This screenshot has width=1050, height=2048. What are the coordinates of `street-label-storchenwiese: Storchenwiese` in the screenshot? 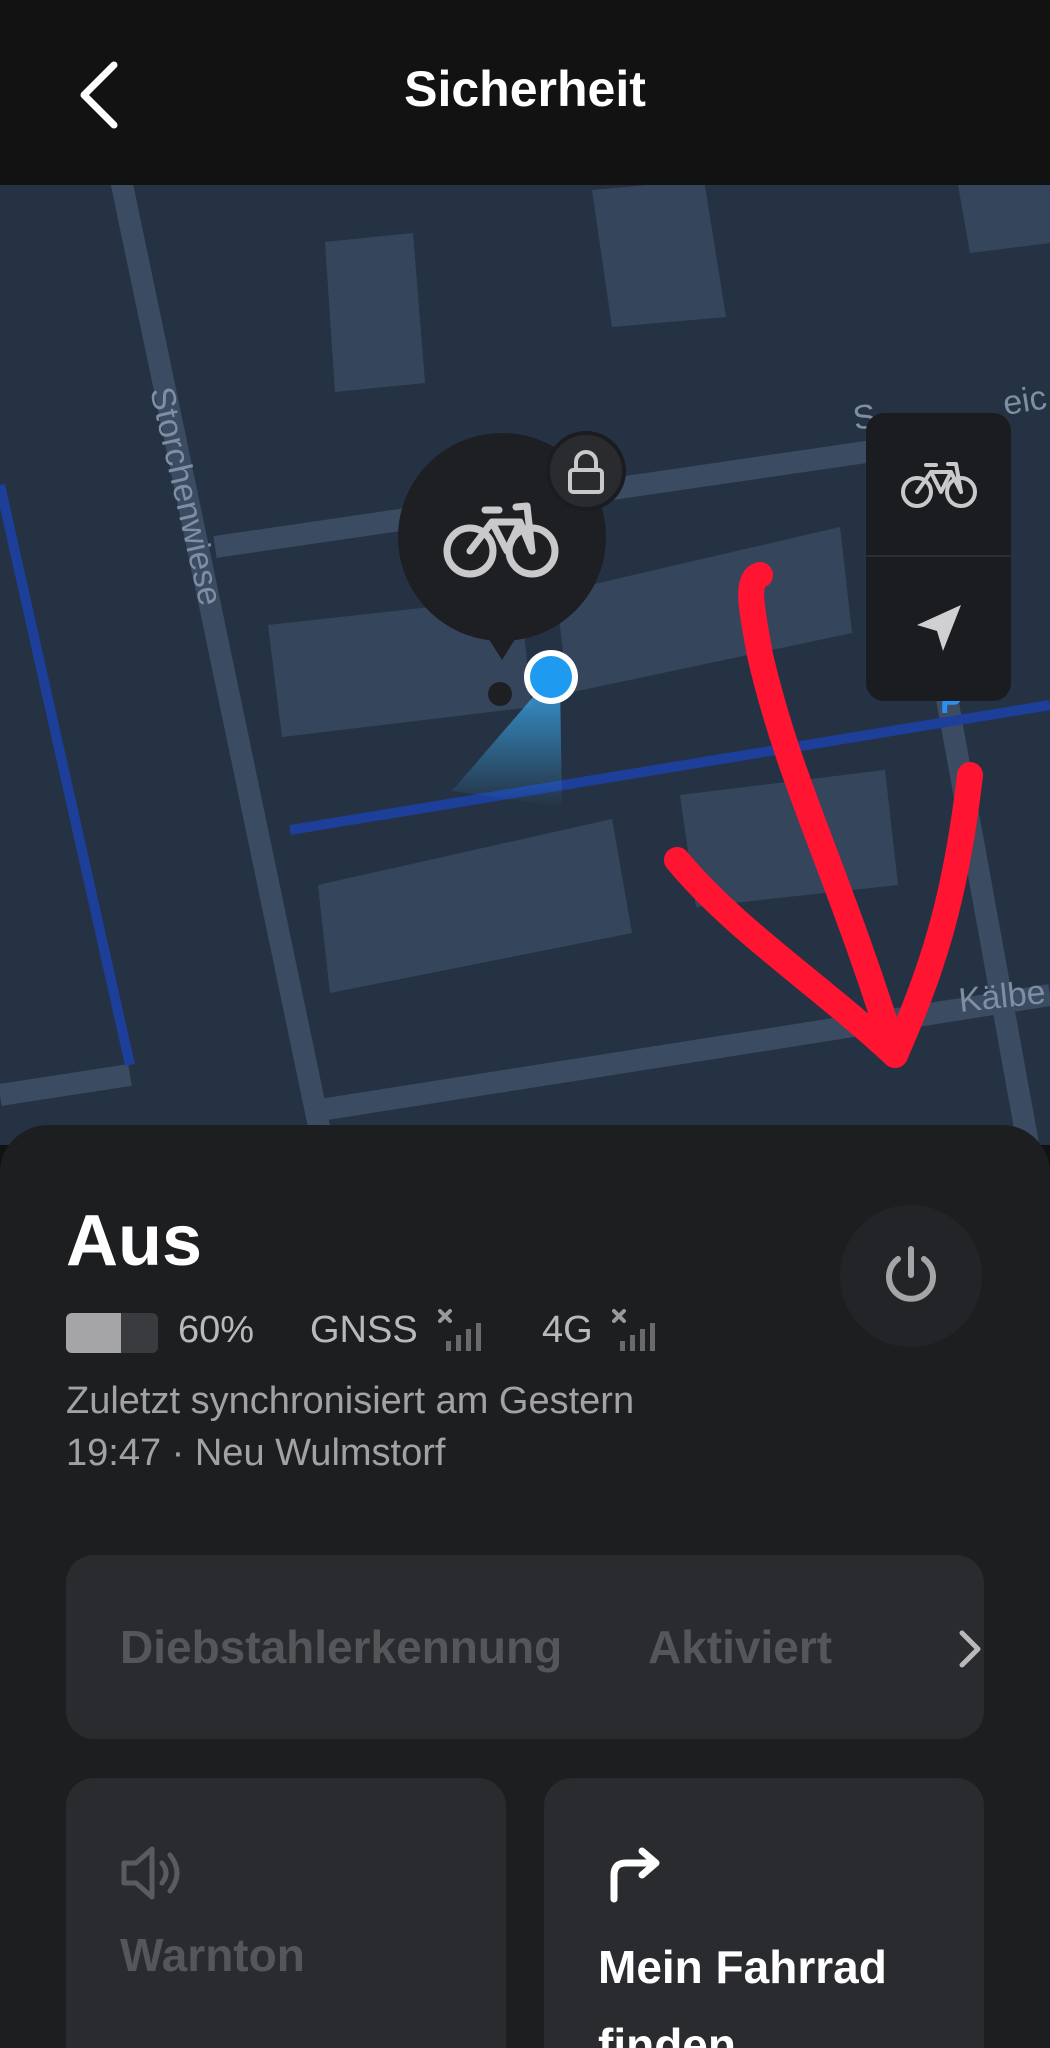 It's located at (185, 496).